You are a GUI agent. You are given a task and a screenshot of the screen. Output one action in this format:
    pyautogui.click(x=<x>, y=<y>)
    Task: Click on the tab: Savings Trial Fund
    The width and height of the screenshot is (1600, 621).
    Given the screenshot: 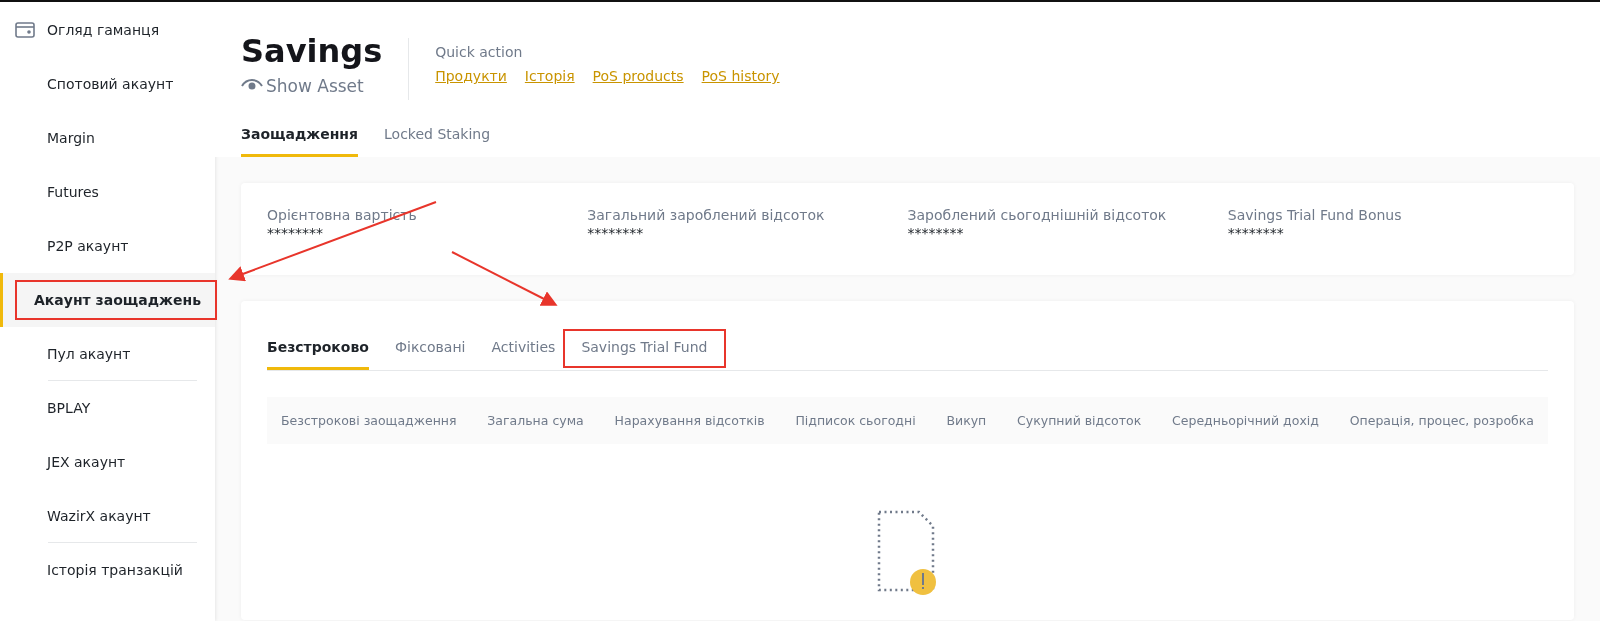 What is the action you would take?
    pyautogui.click(x=644, y=348)
    